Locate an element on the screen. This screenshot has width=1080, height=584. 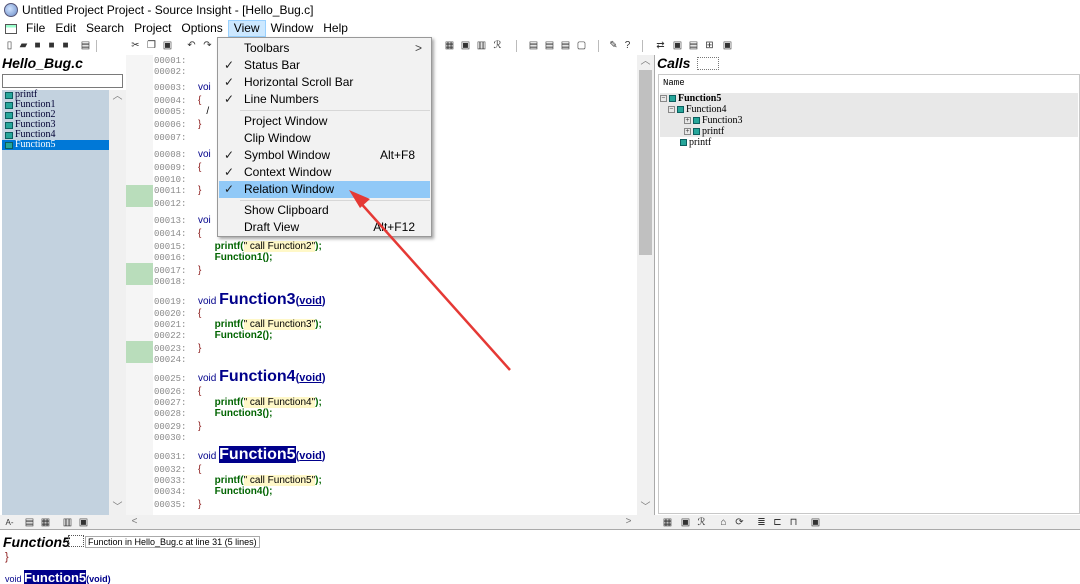
horizontal-graph-icon: ⊏ is located at coordinates (777, 522).